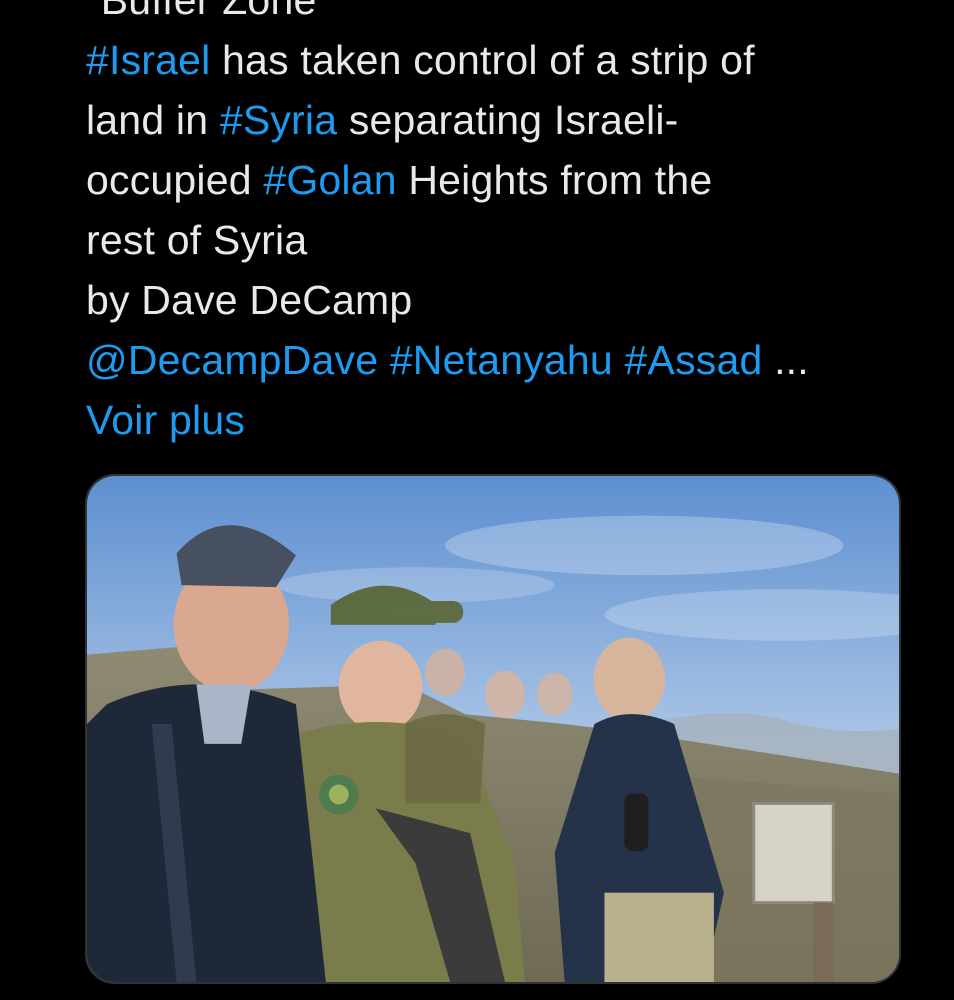 The image size is (954, 1000). Describe the element at coordinates (554, 180) in the screenshot. I see `tweet-text-segment: Heights from the` at that location.